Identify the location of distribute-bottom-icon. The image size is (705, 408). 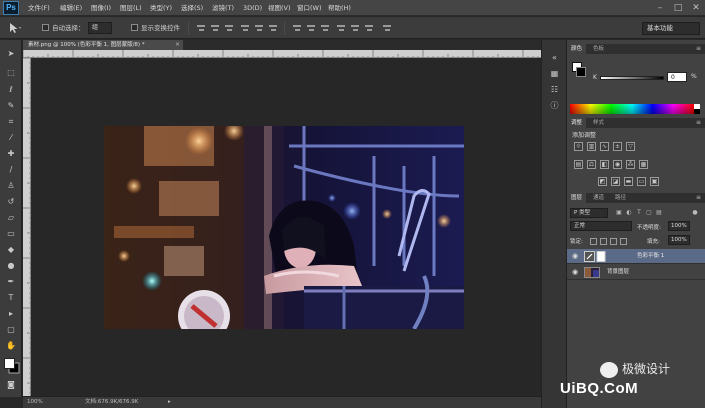
(325, 28).